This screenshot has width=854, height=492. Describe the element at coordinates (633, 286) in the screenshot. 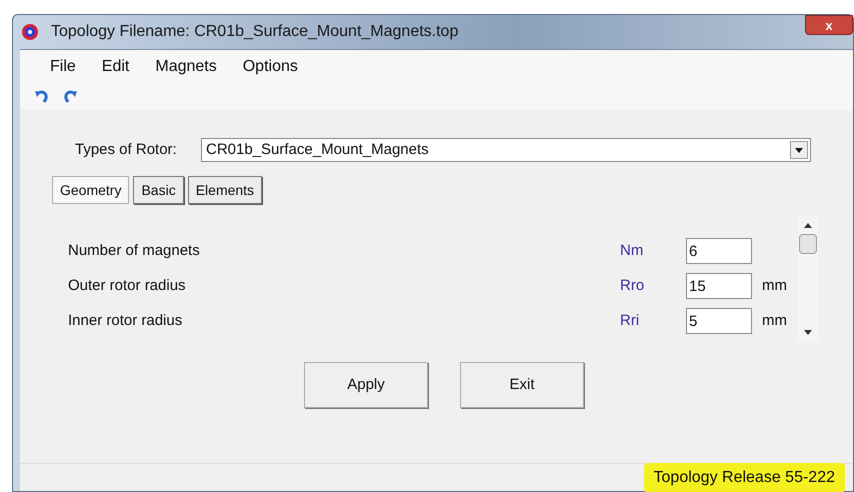

I see `parameter-symbol: Rro` at that location.